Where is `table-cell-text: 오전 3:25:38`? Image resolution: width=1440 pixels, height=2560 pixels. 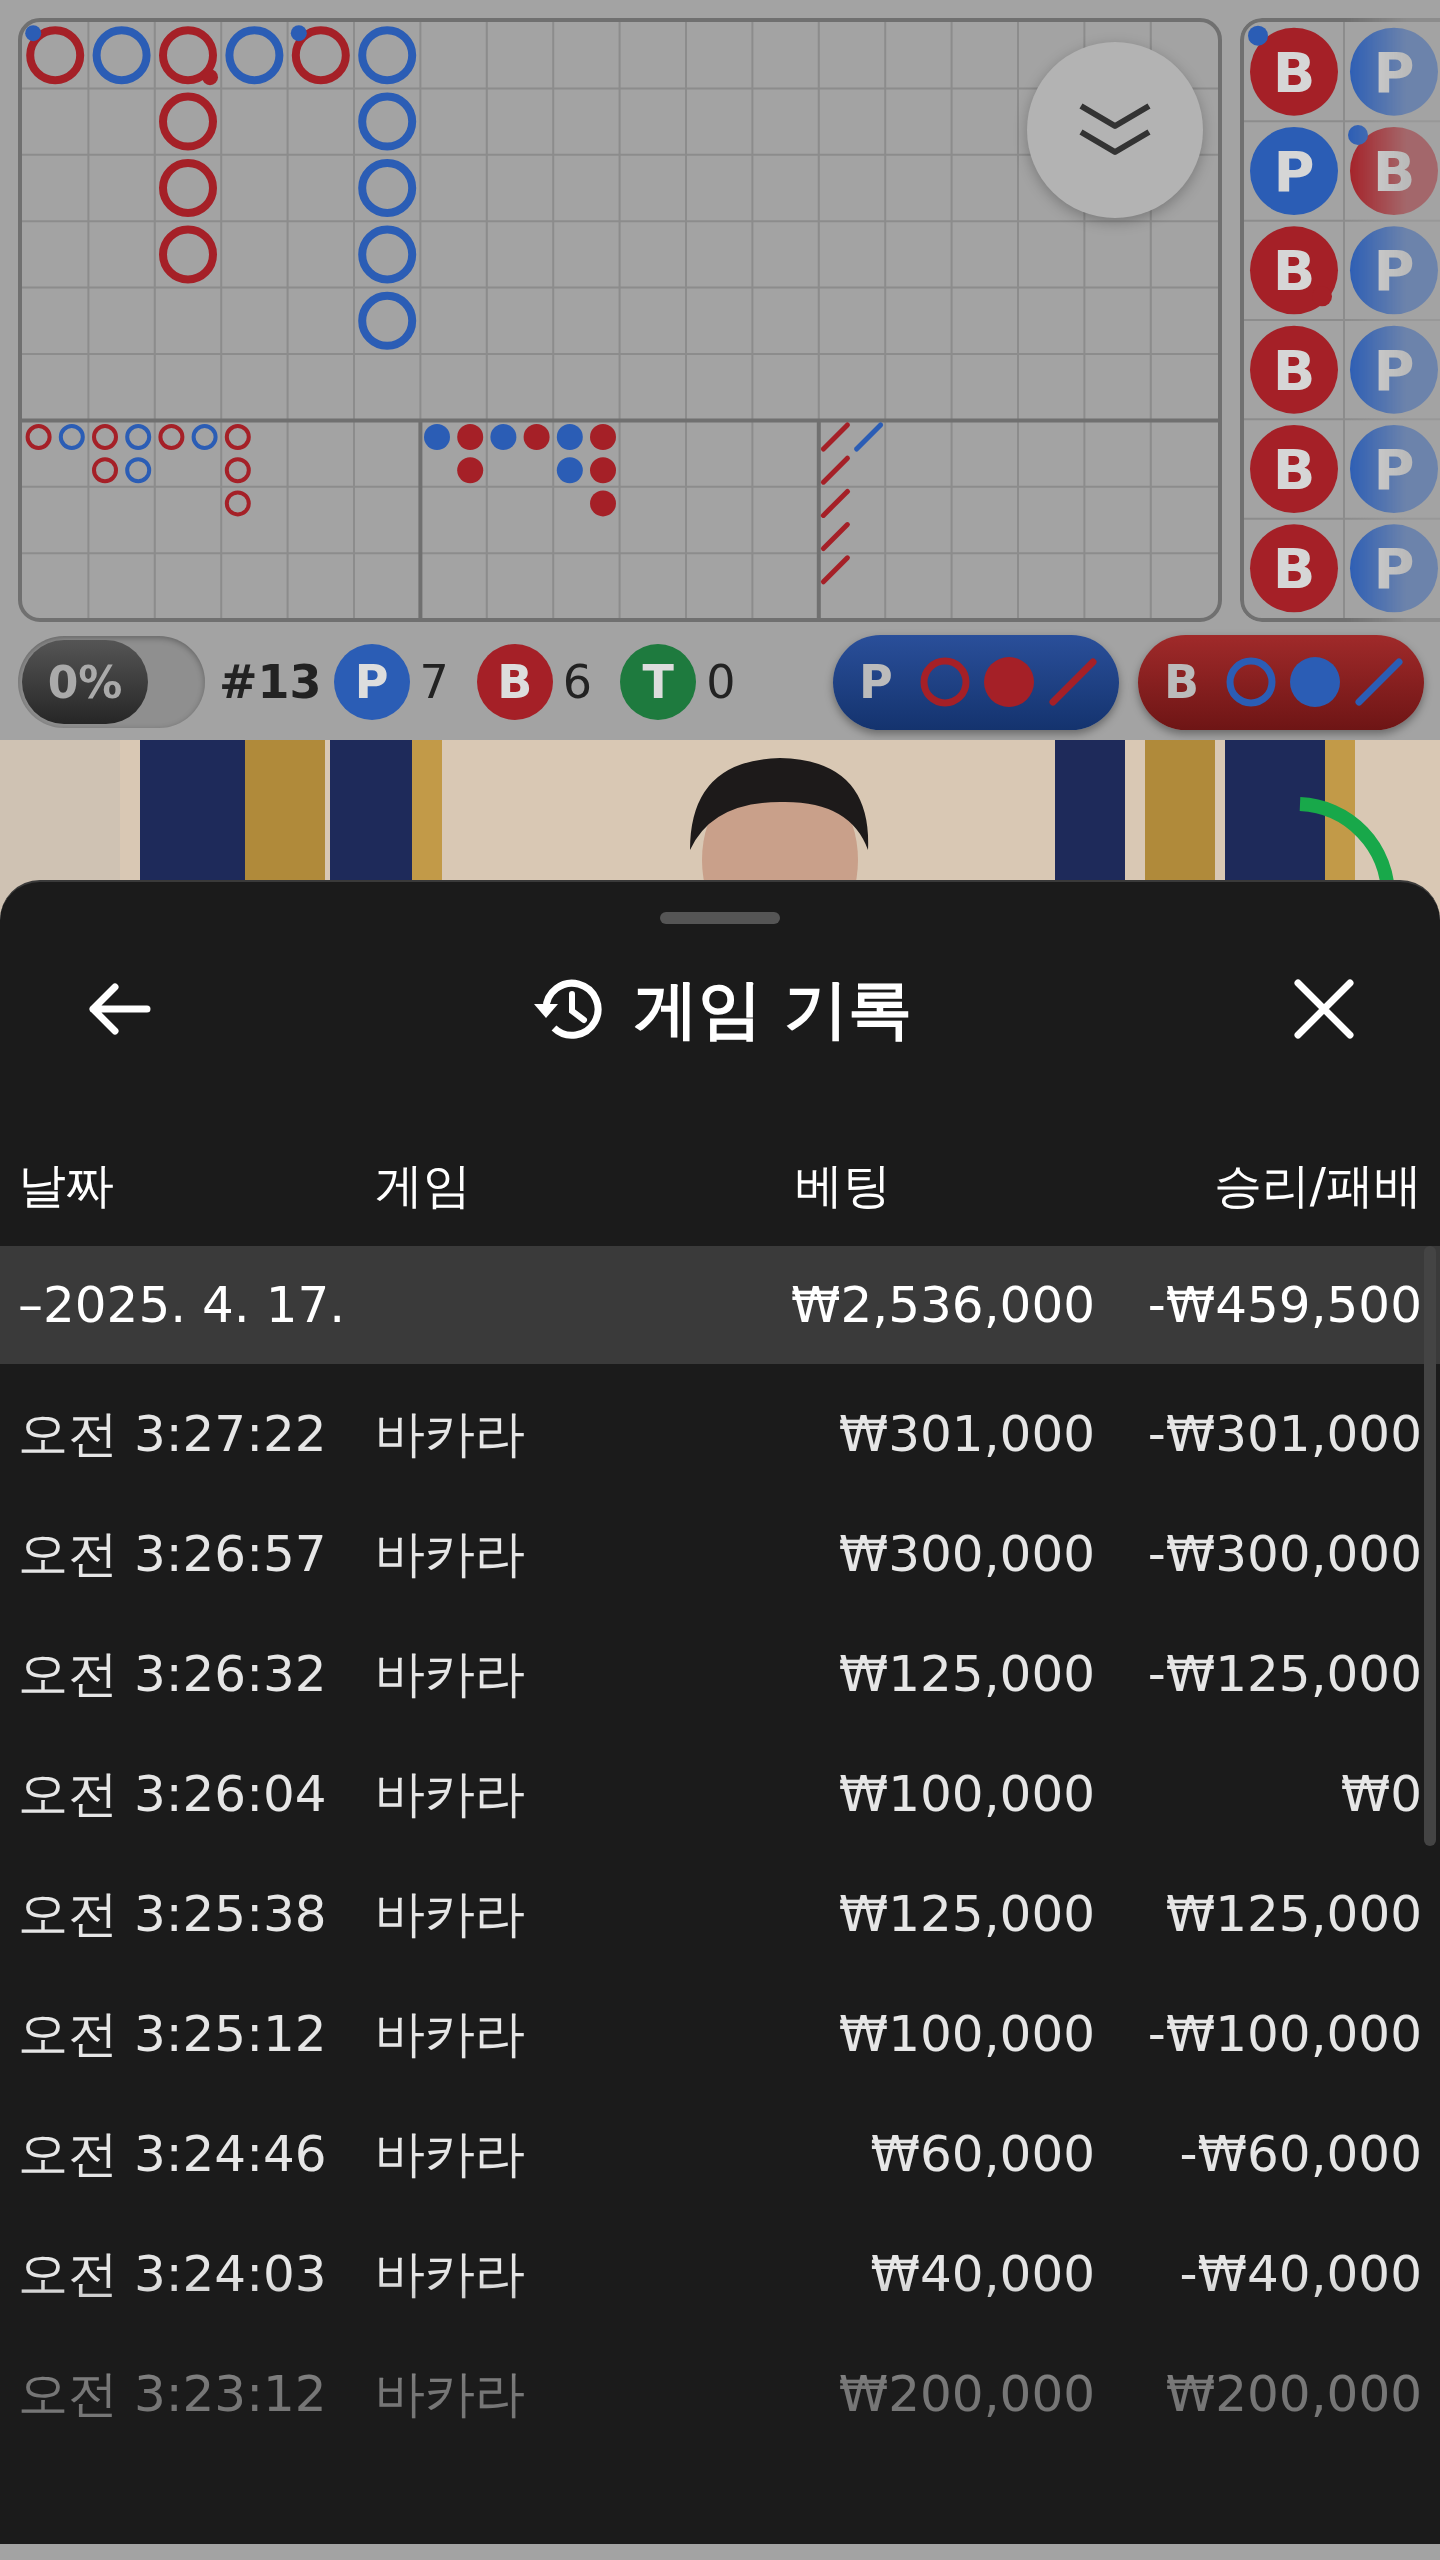
table-cell-text: 오전 3:25:38 is located at coordinates (173, 1914).